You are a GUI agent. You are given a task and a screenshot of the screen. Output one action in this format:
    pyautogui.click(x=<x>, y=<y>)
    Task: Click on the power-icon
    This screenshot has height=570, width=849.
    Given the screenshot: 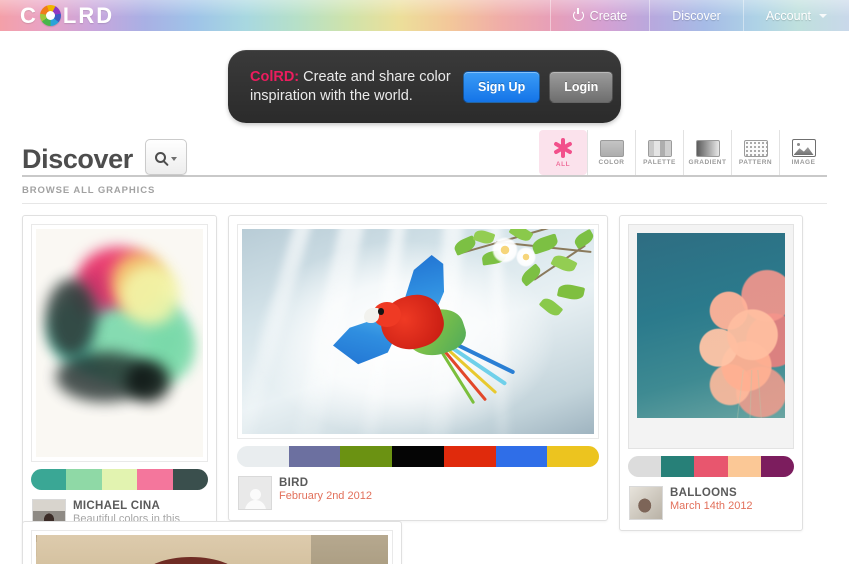 What is the action you would take?
    pyautogui.click(x=578, y=14)
    